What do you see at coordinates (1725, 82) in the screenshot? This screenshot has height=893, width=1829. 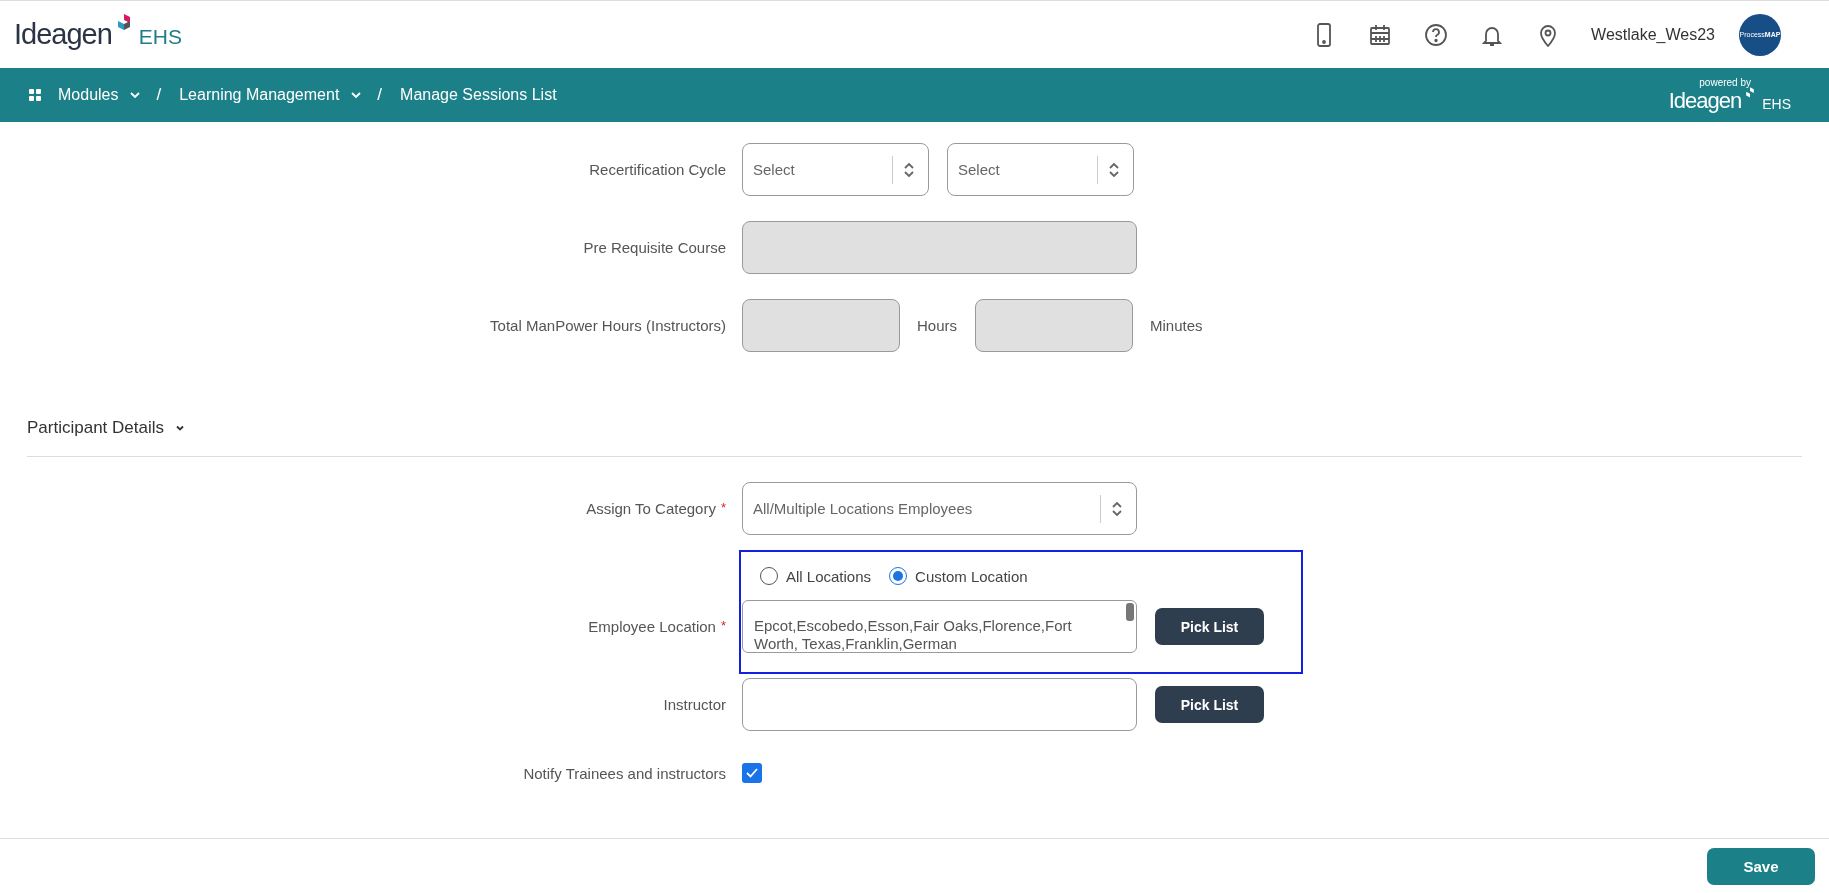 I see `powered-by-text: powered by` at bounding box center [1725, 82].